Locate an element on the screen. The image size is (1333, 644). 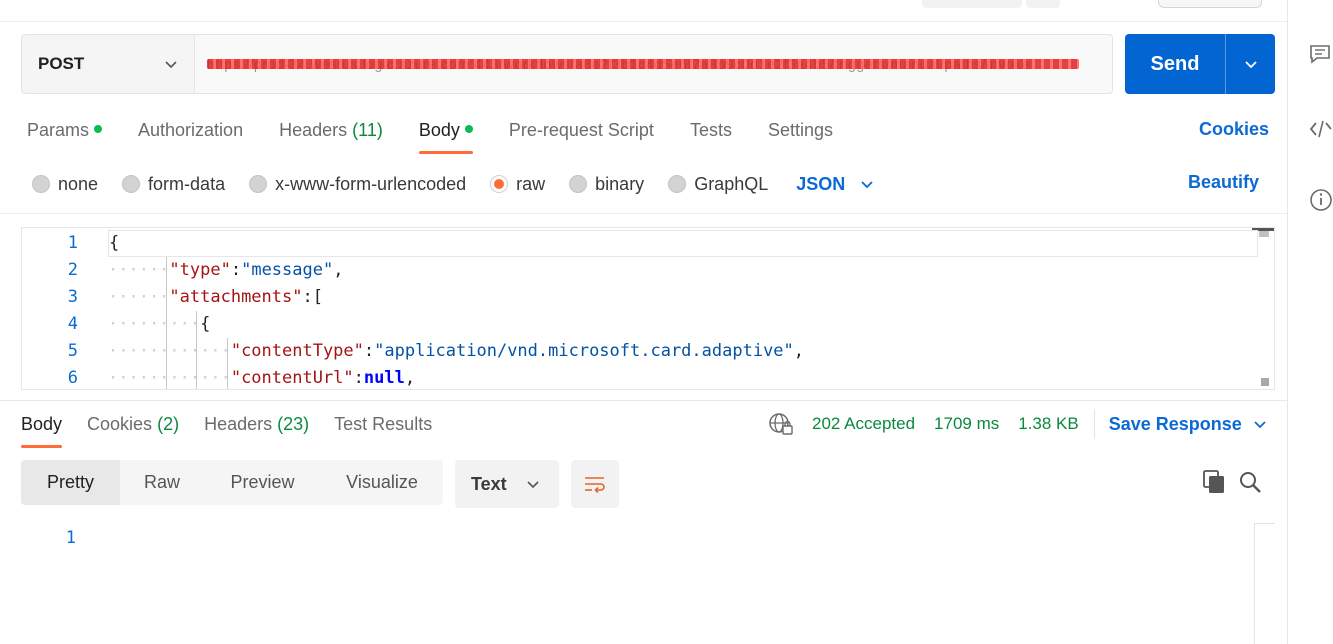
view-mode-raw: Raw is located at coordinates (162, 482).